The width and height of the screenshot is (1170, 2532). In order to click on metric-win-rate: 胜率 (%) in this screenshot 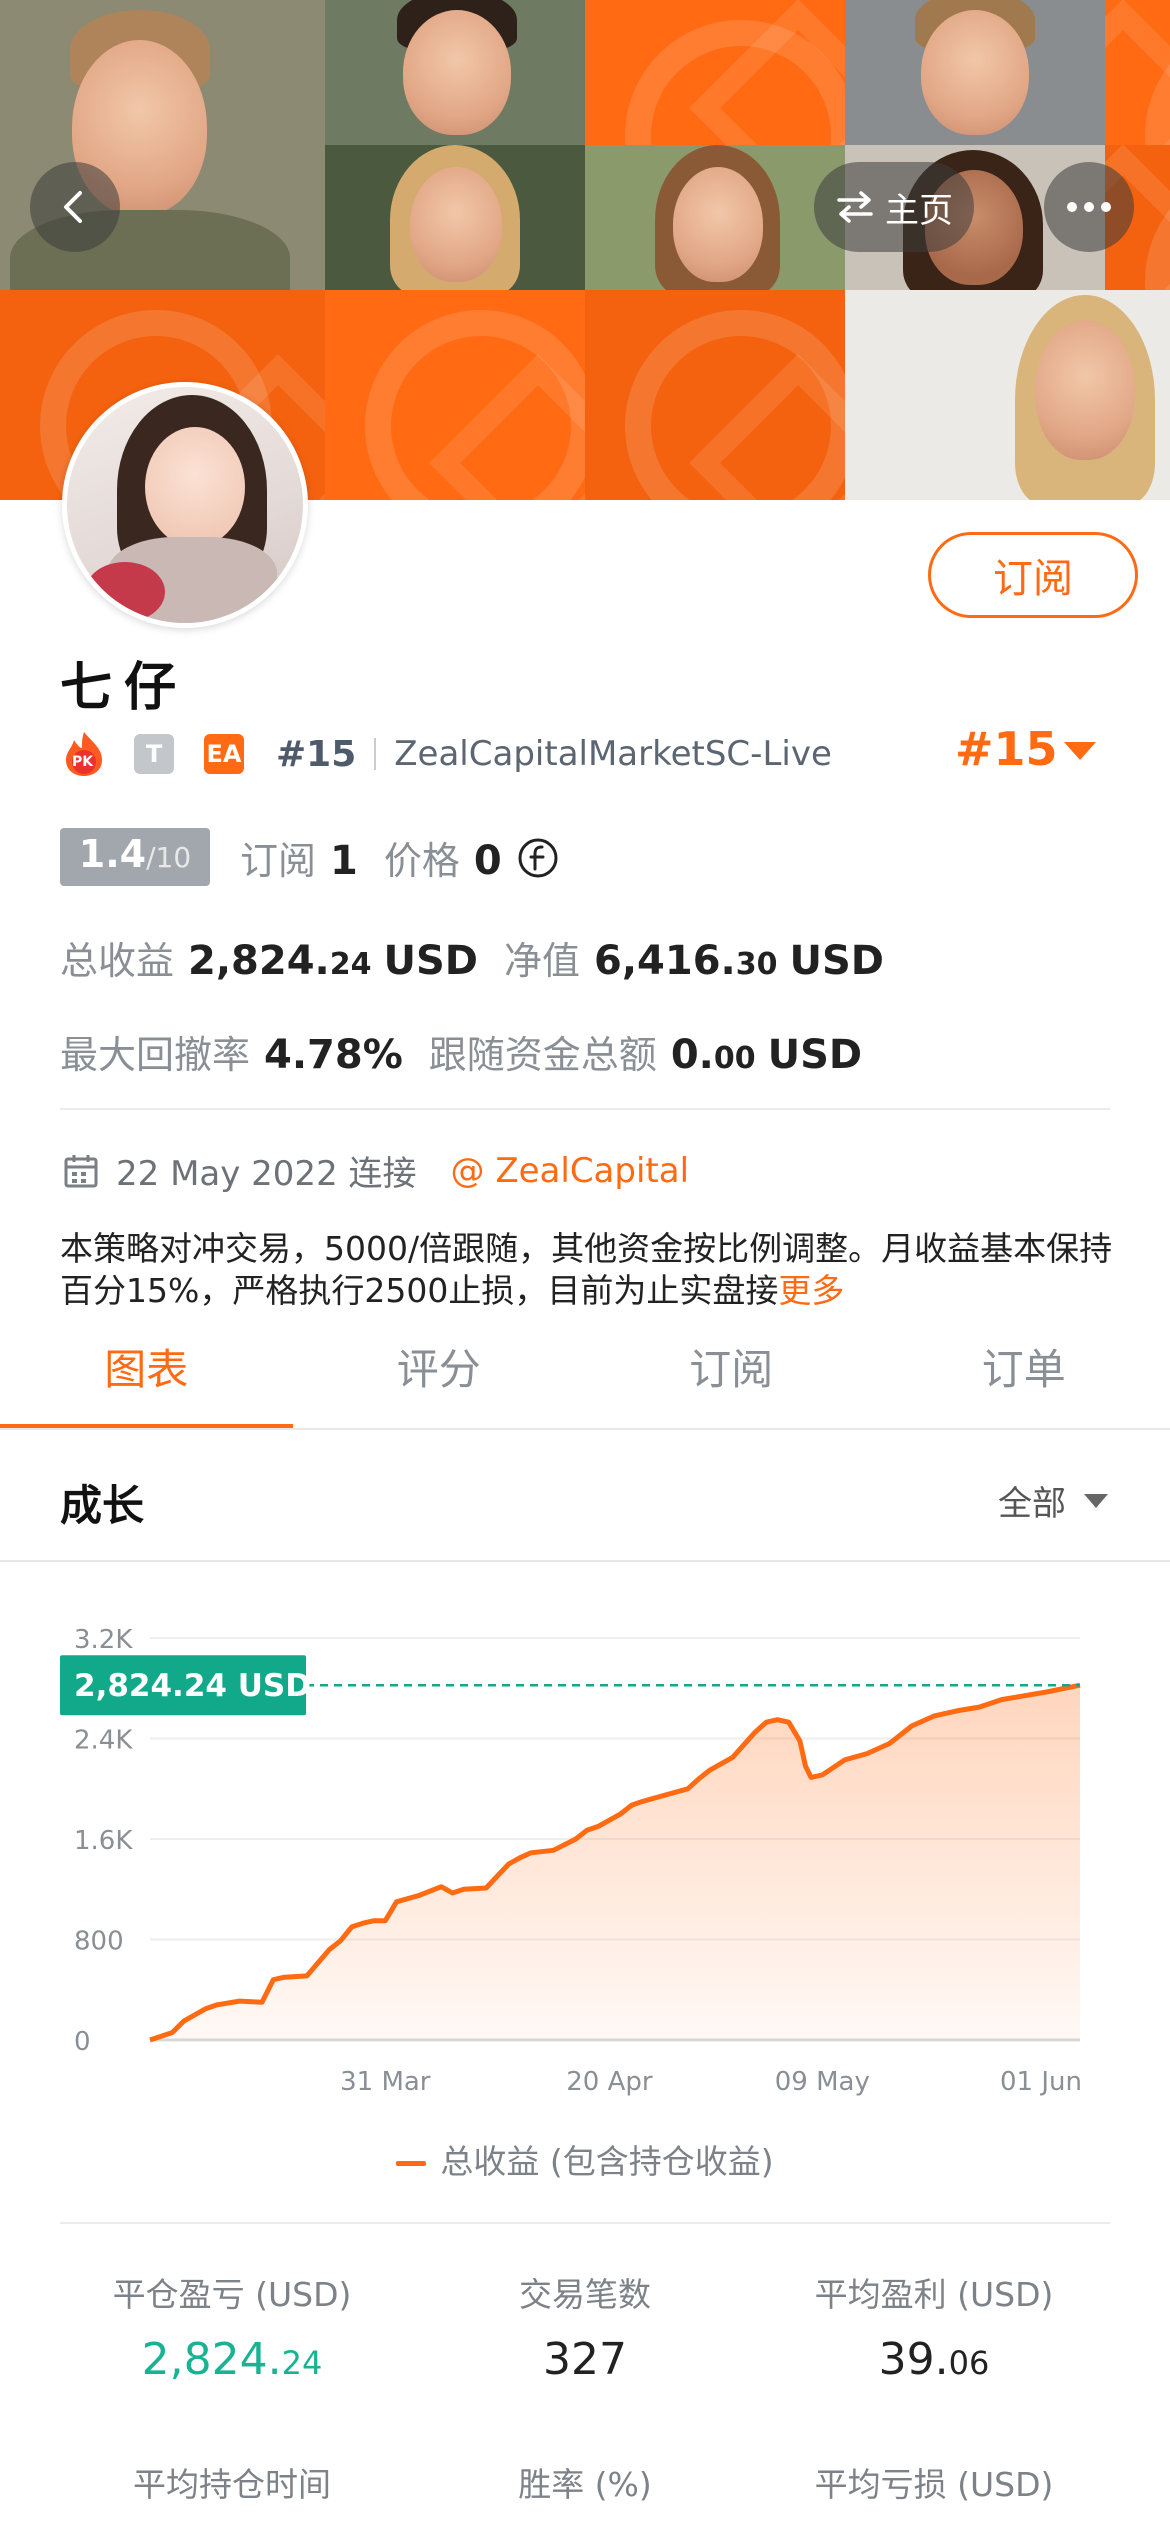, I will do `click(585, 2482)`.